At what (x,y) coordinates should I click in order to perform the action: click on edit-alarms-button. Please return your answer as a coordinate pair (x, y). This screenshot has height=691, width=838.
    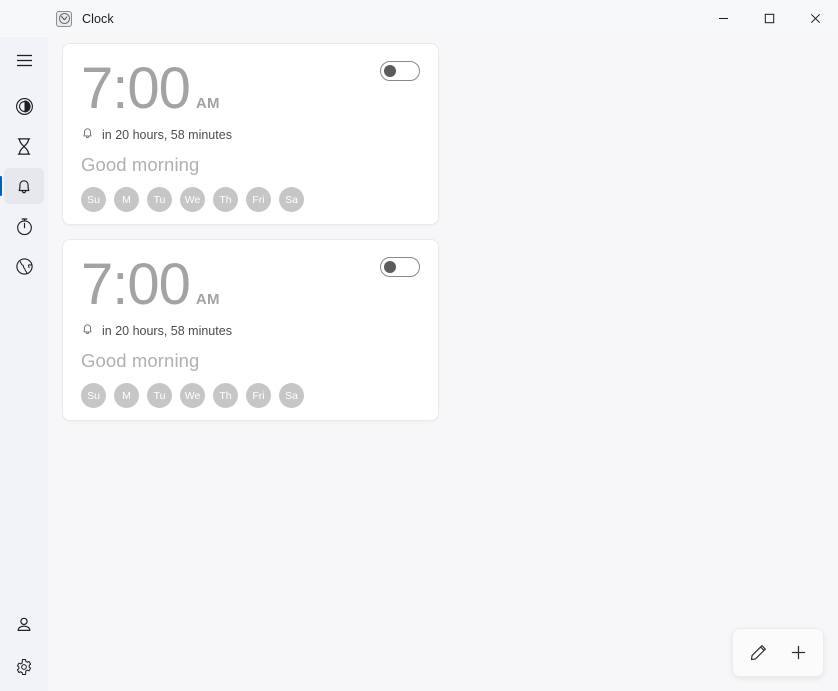
    Looking at the image, I should click on (758, 653).